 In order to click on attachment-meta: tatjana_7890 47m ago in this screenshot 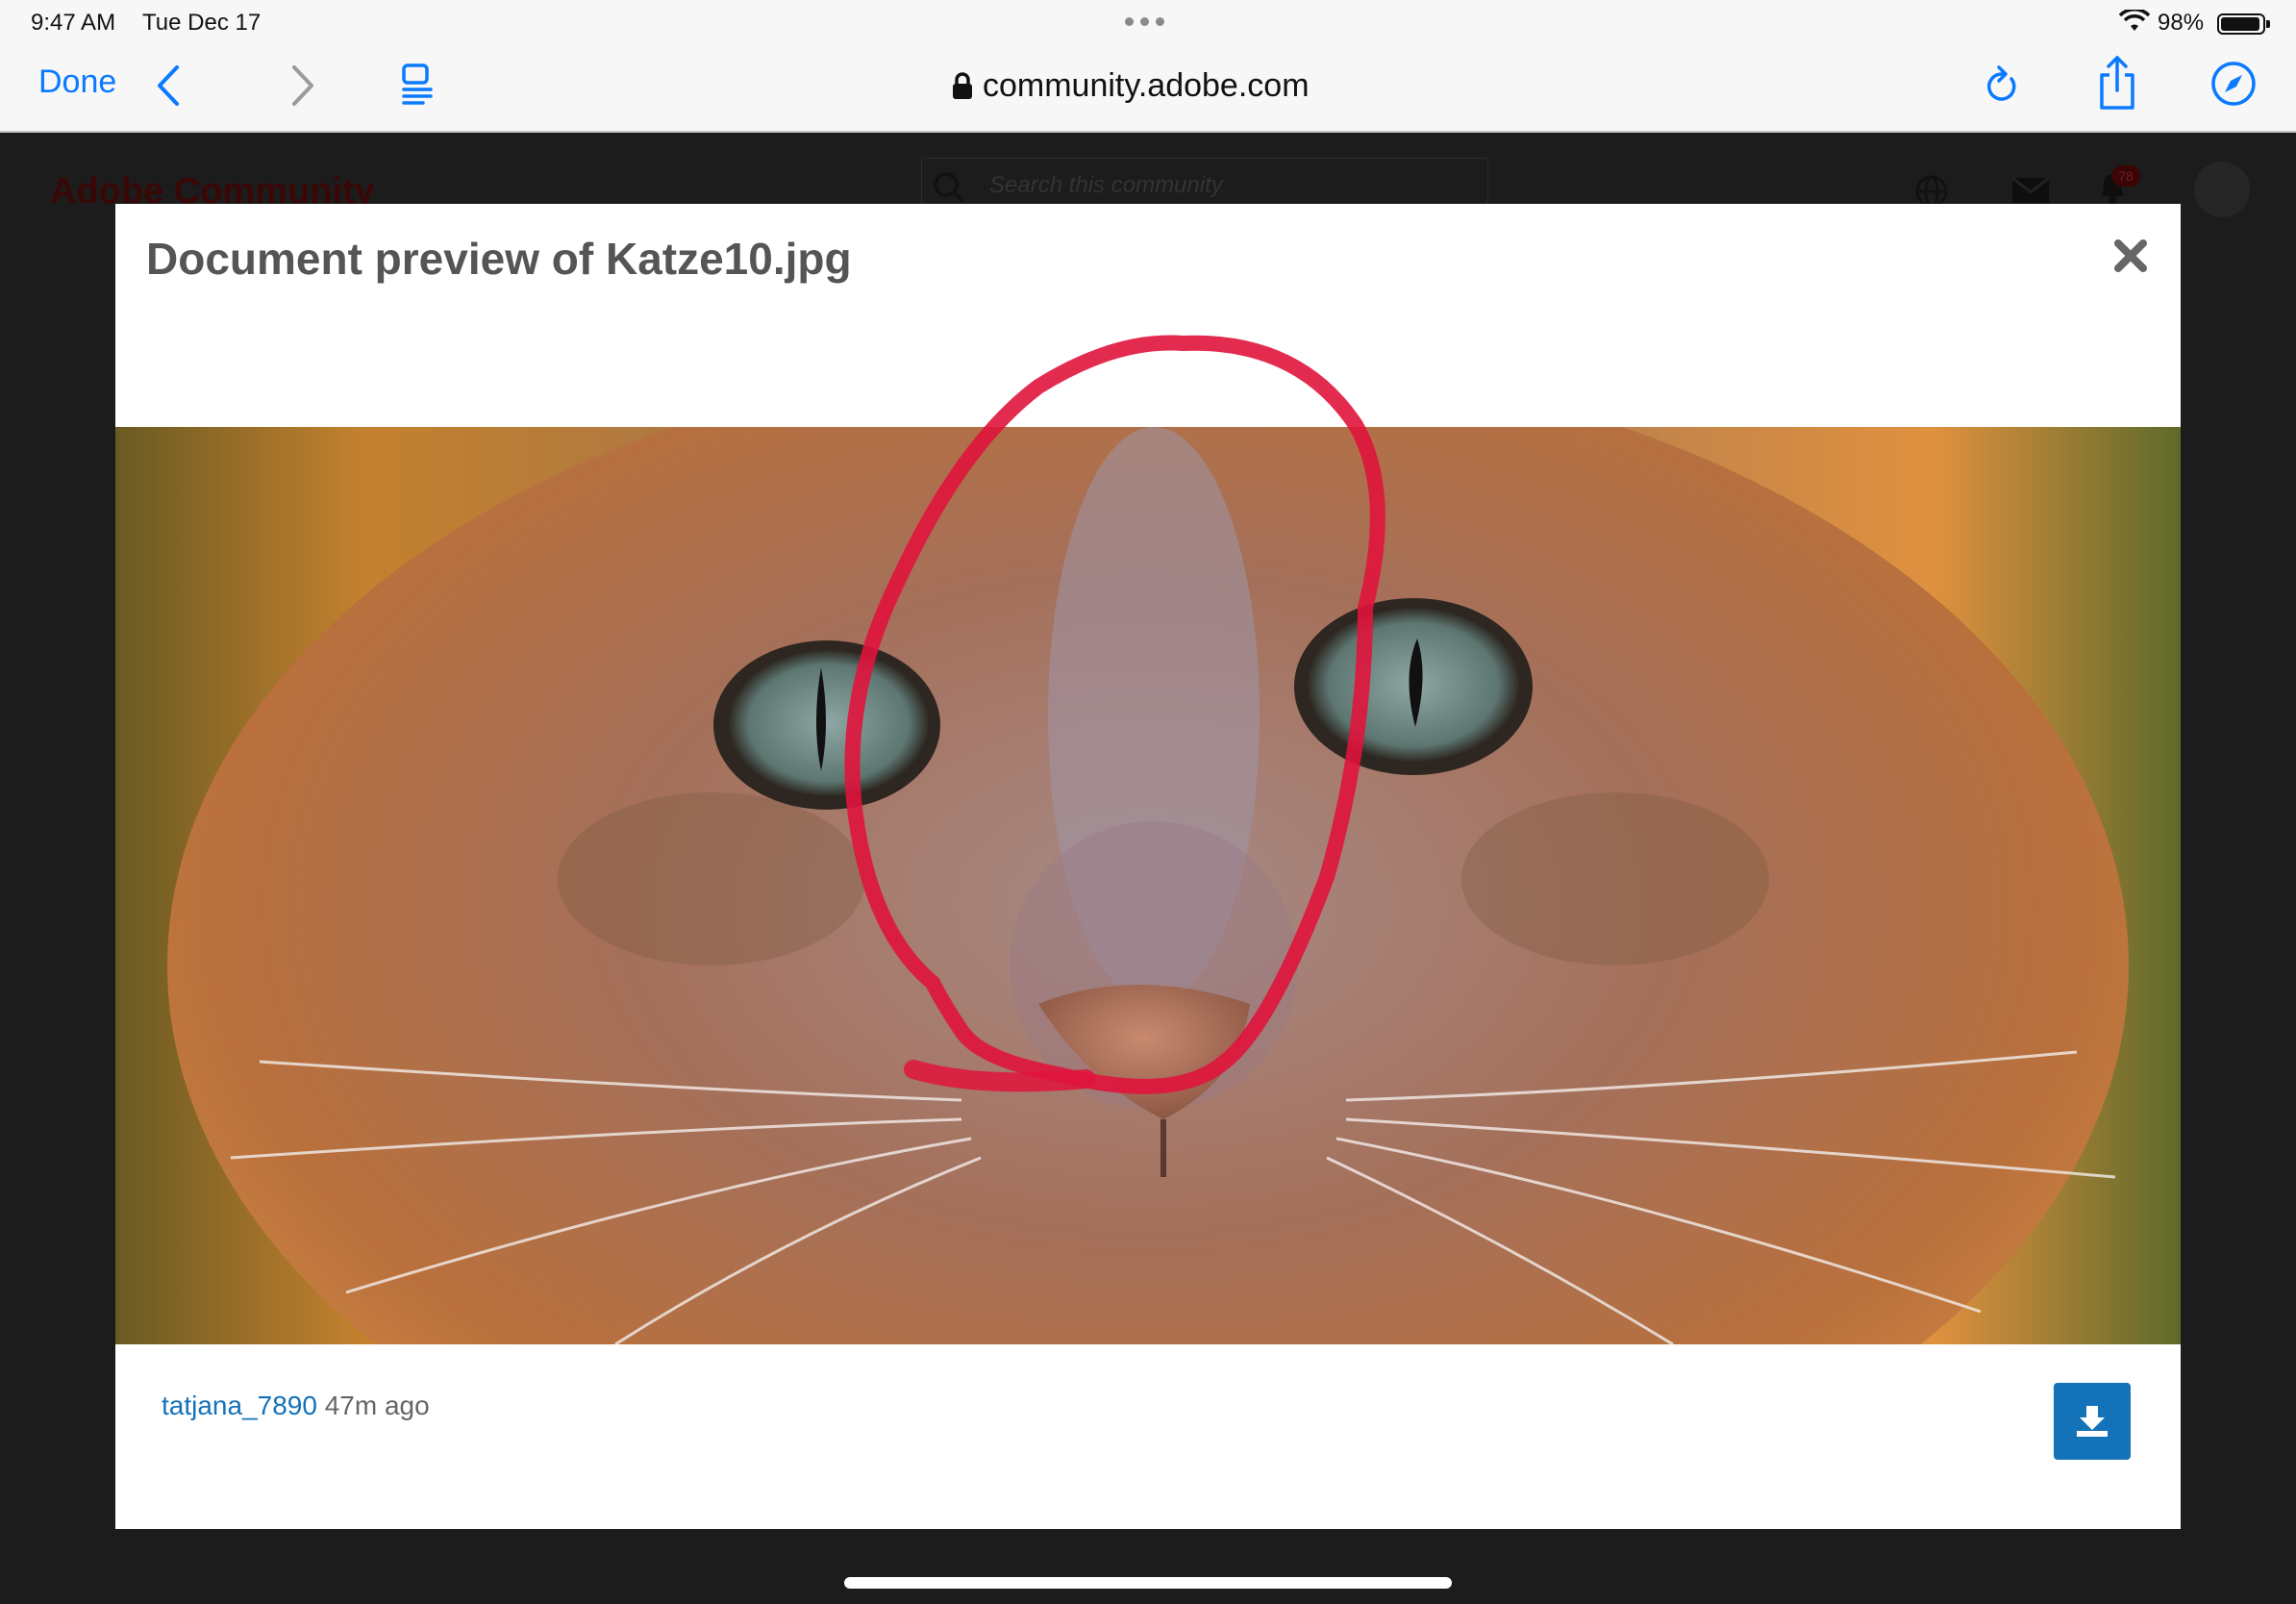, I will do `click(296, 1406)`.